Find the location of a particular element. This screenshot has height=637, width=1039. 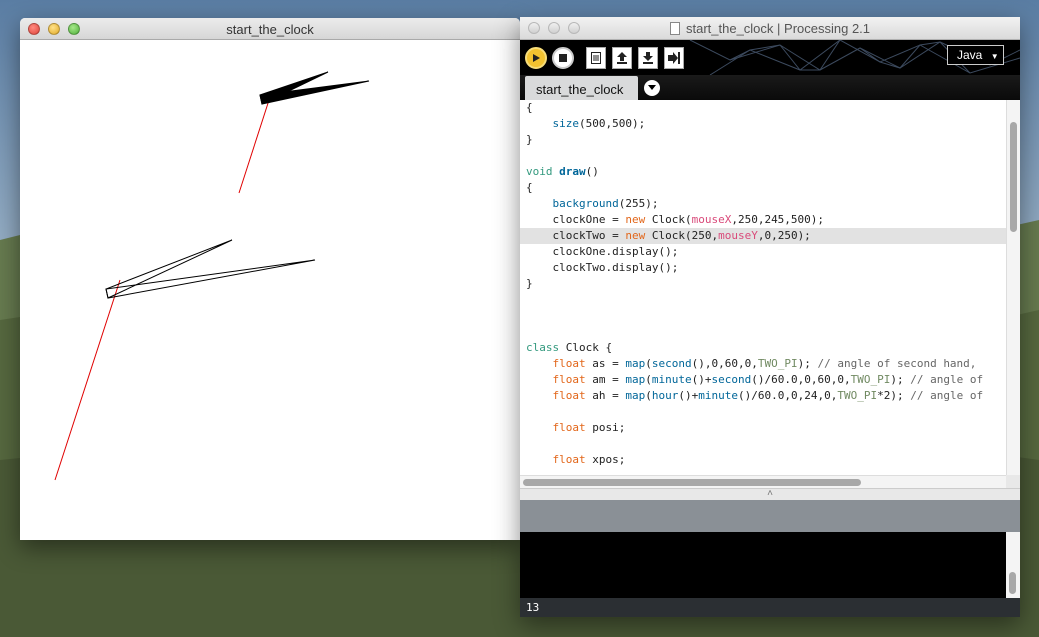

clock-two-hour-hand is located at coordinates (210, 279).